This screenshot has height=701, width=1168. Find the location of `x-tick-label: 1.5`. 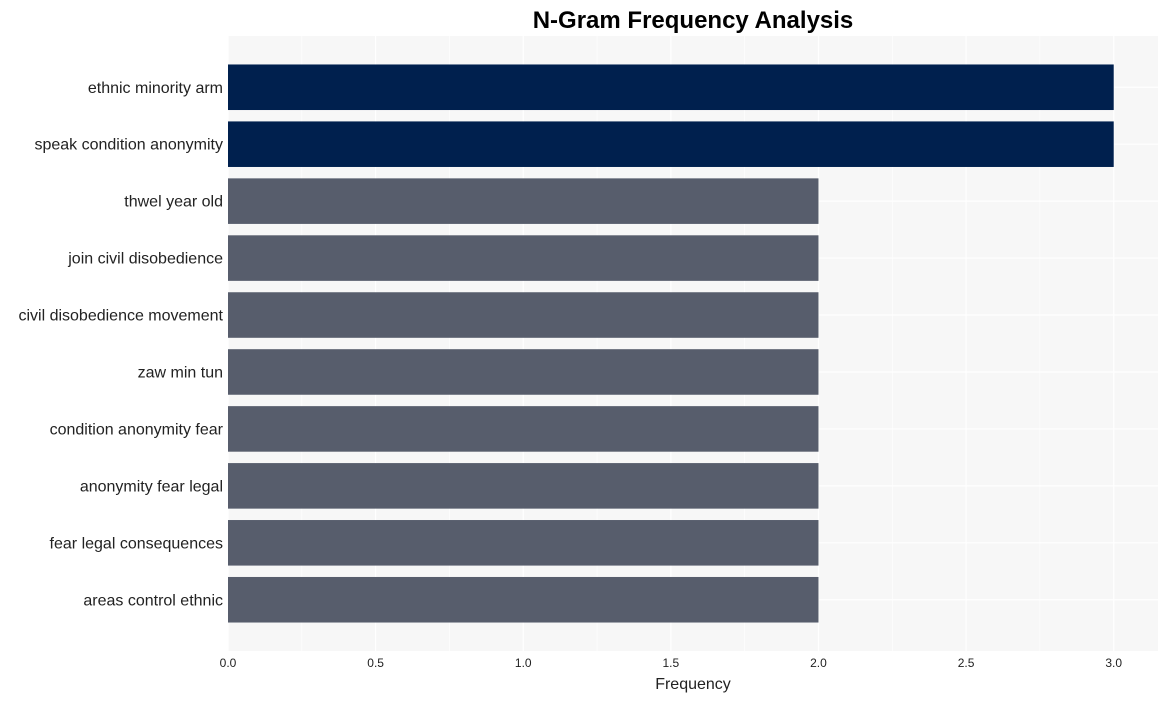

x-tick-label: 1.5 is located at coordinates (671, 663).